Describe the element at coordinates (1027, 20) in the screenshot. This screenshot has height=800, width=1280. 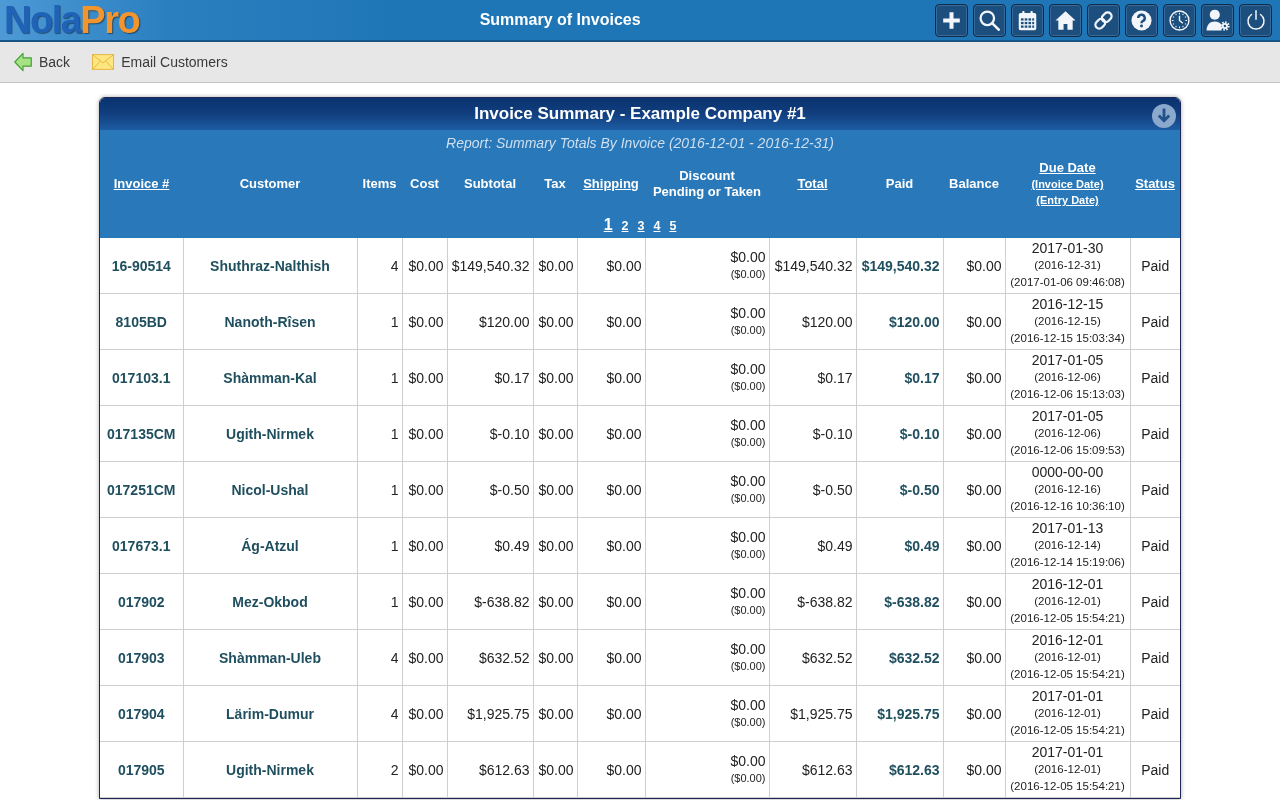
I see `calendar-button` at that location.